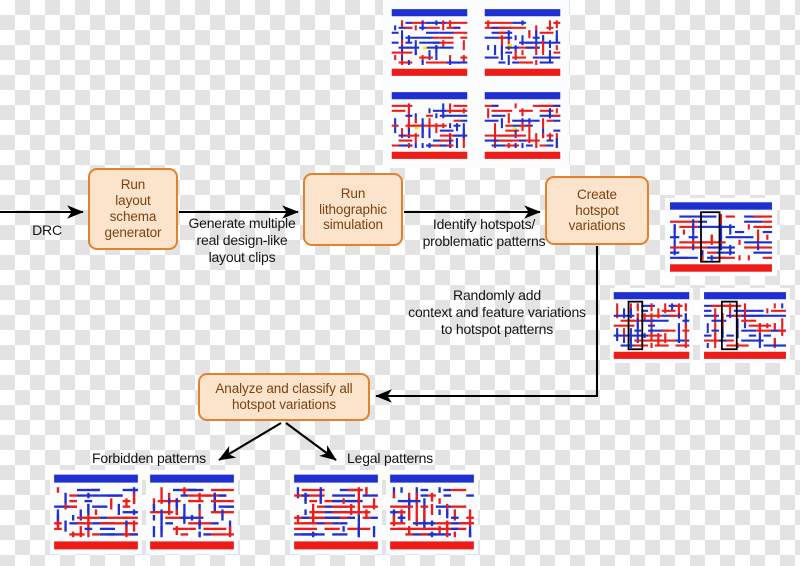 The image size is (800, 566). What do you see at coordinates (47, 230) in the screenshot?
I see `edge-label-drc: DRC` at bounding box center [47, 230].